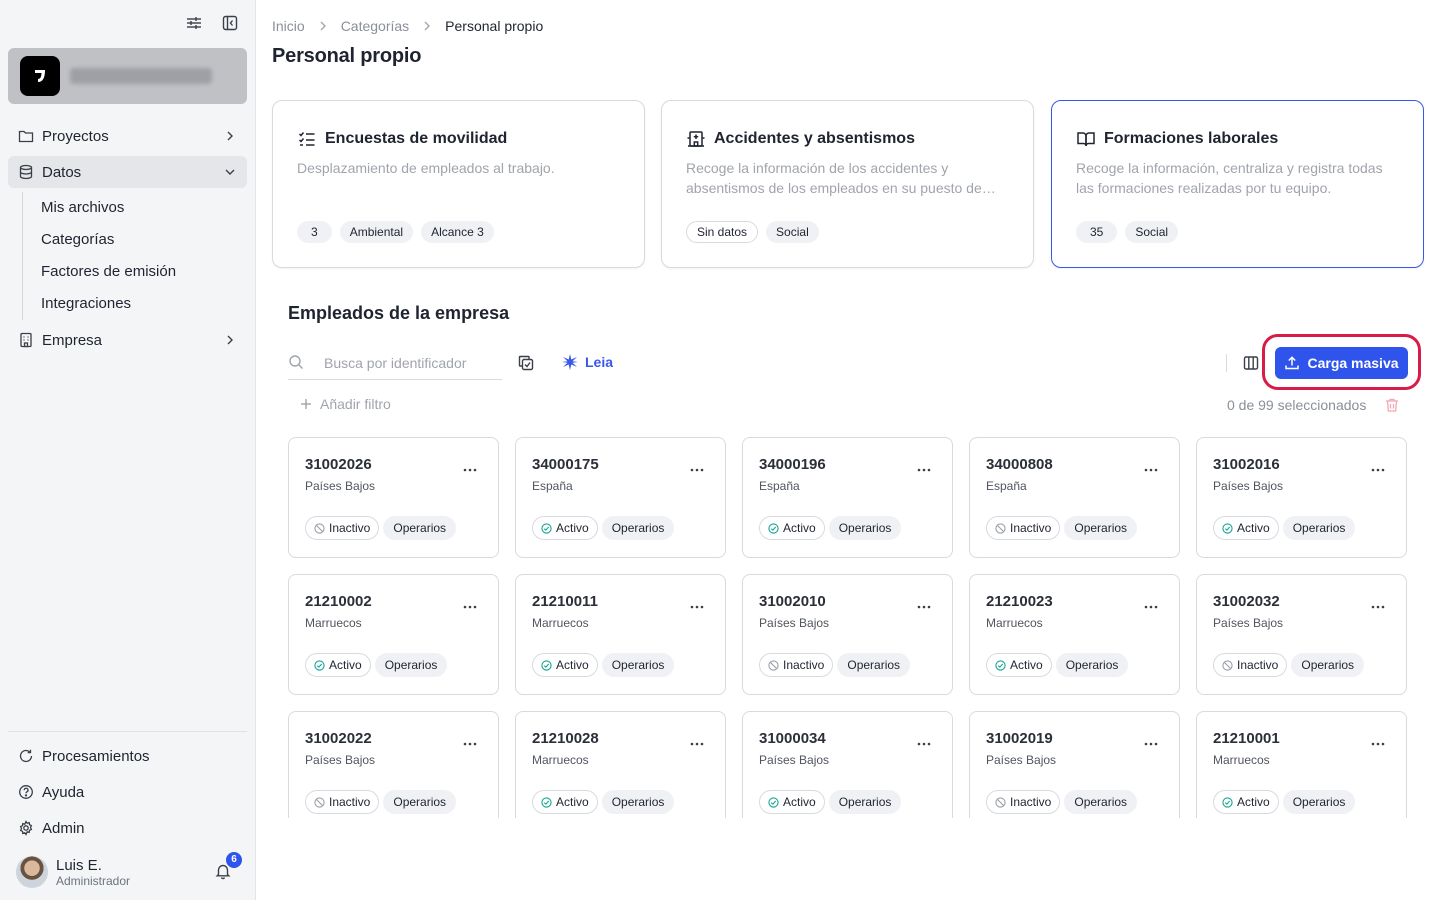 Image resolution: width=1440 pixels, height=900 pixels. What do you see at coordinates (345, 404) in the screenshot?
I see `add-filter-button: Añadir filtro` at bounding box center [345, 404].